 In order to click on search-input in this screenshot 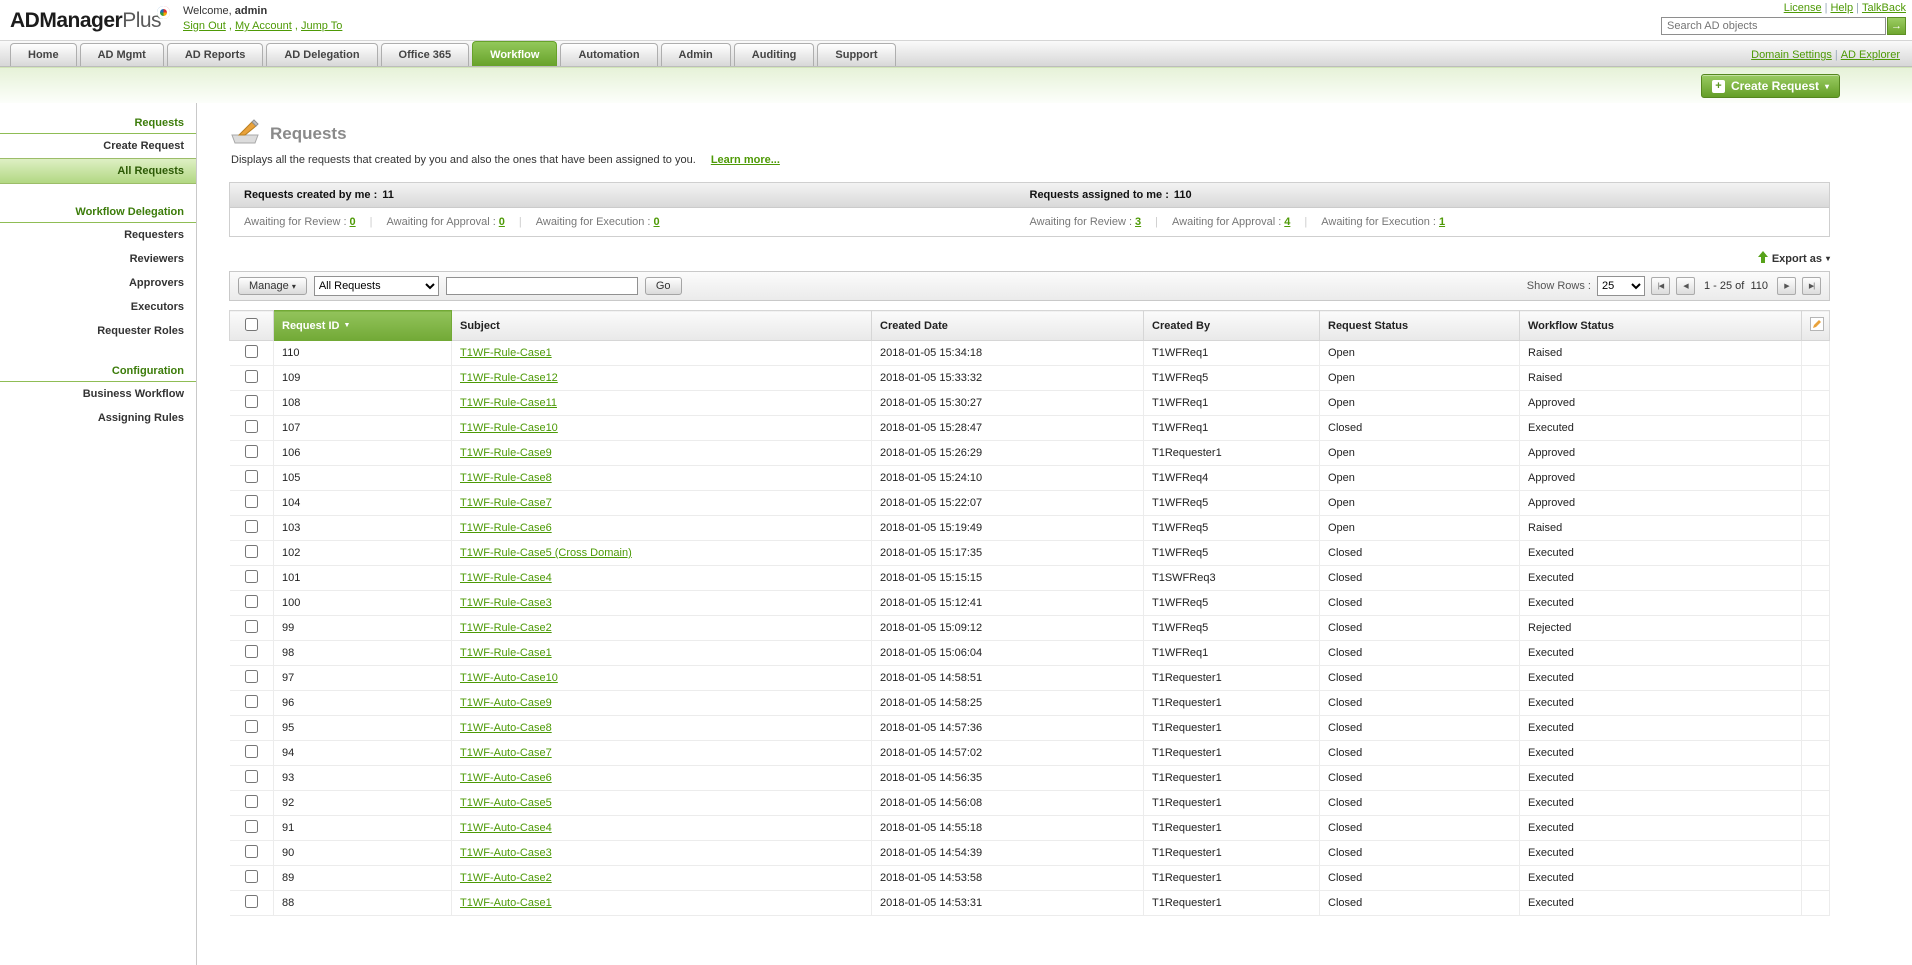, I will do `click(1773, 26)`.